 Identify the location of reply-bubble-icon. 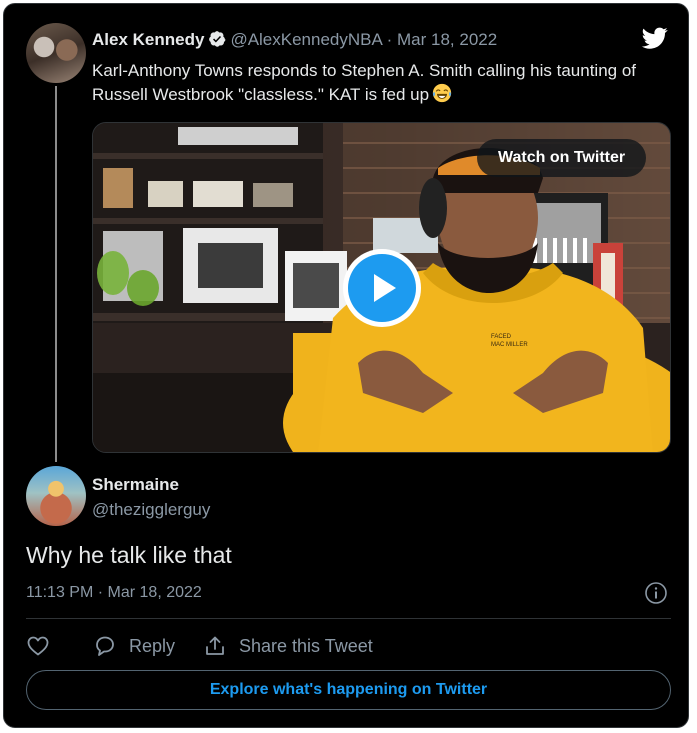
(105, 646).